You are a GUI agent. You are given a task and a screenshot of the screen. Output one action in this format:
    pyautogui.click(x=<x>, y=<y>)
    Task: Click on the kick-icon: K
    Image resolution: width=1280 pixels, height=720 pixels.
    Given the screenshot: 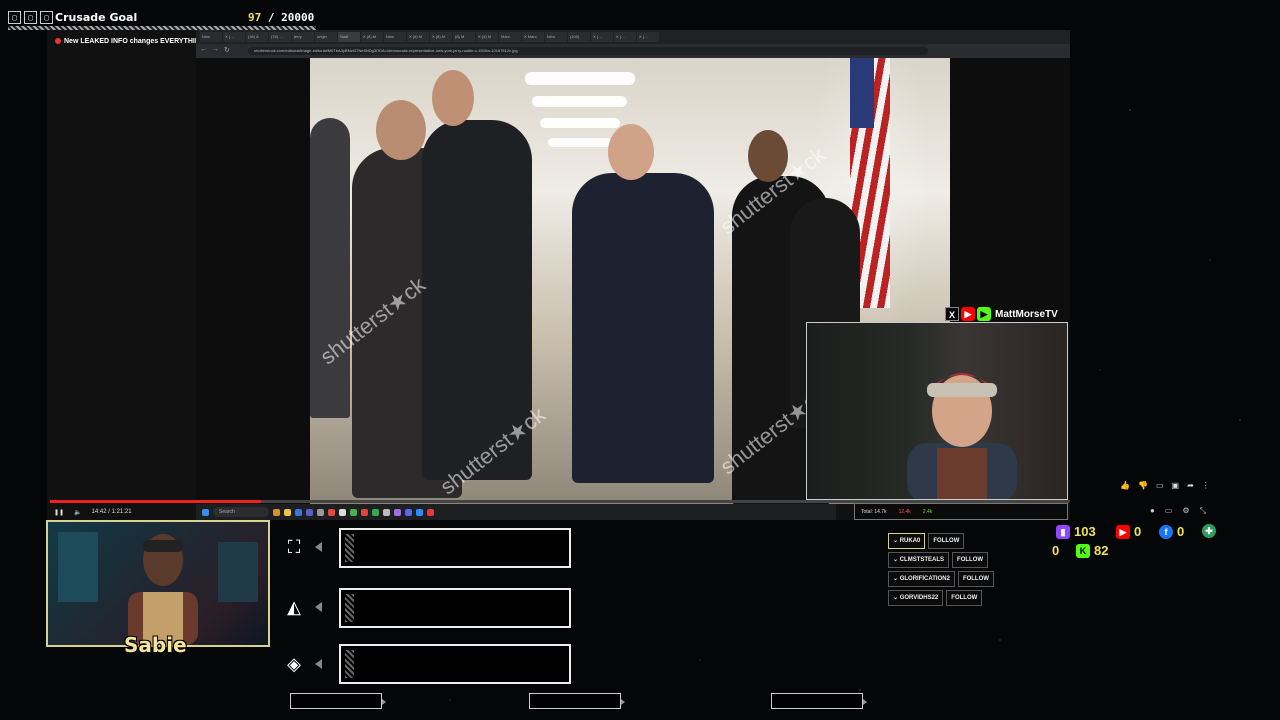 What is the action you would take?
    pyautogui.click(x=1083, y=550)
    